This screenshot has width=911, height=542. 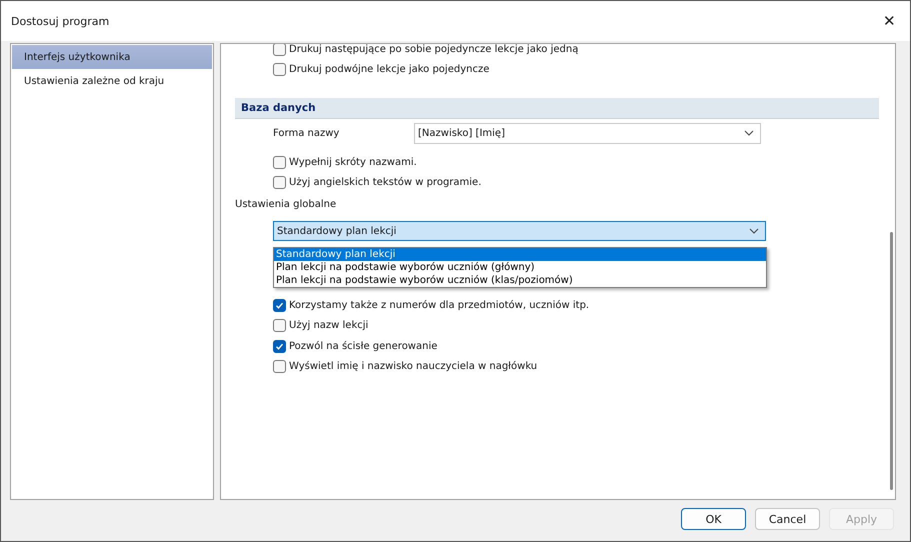 I want to click on dialog-button: OK, so click(x=713, y=519).